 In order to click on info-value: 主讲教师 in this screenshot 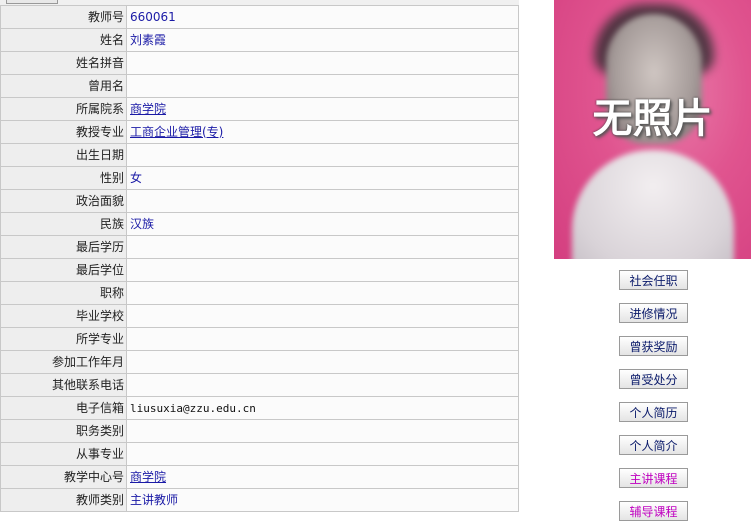, I will do `click(154, 499)`.